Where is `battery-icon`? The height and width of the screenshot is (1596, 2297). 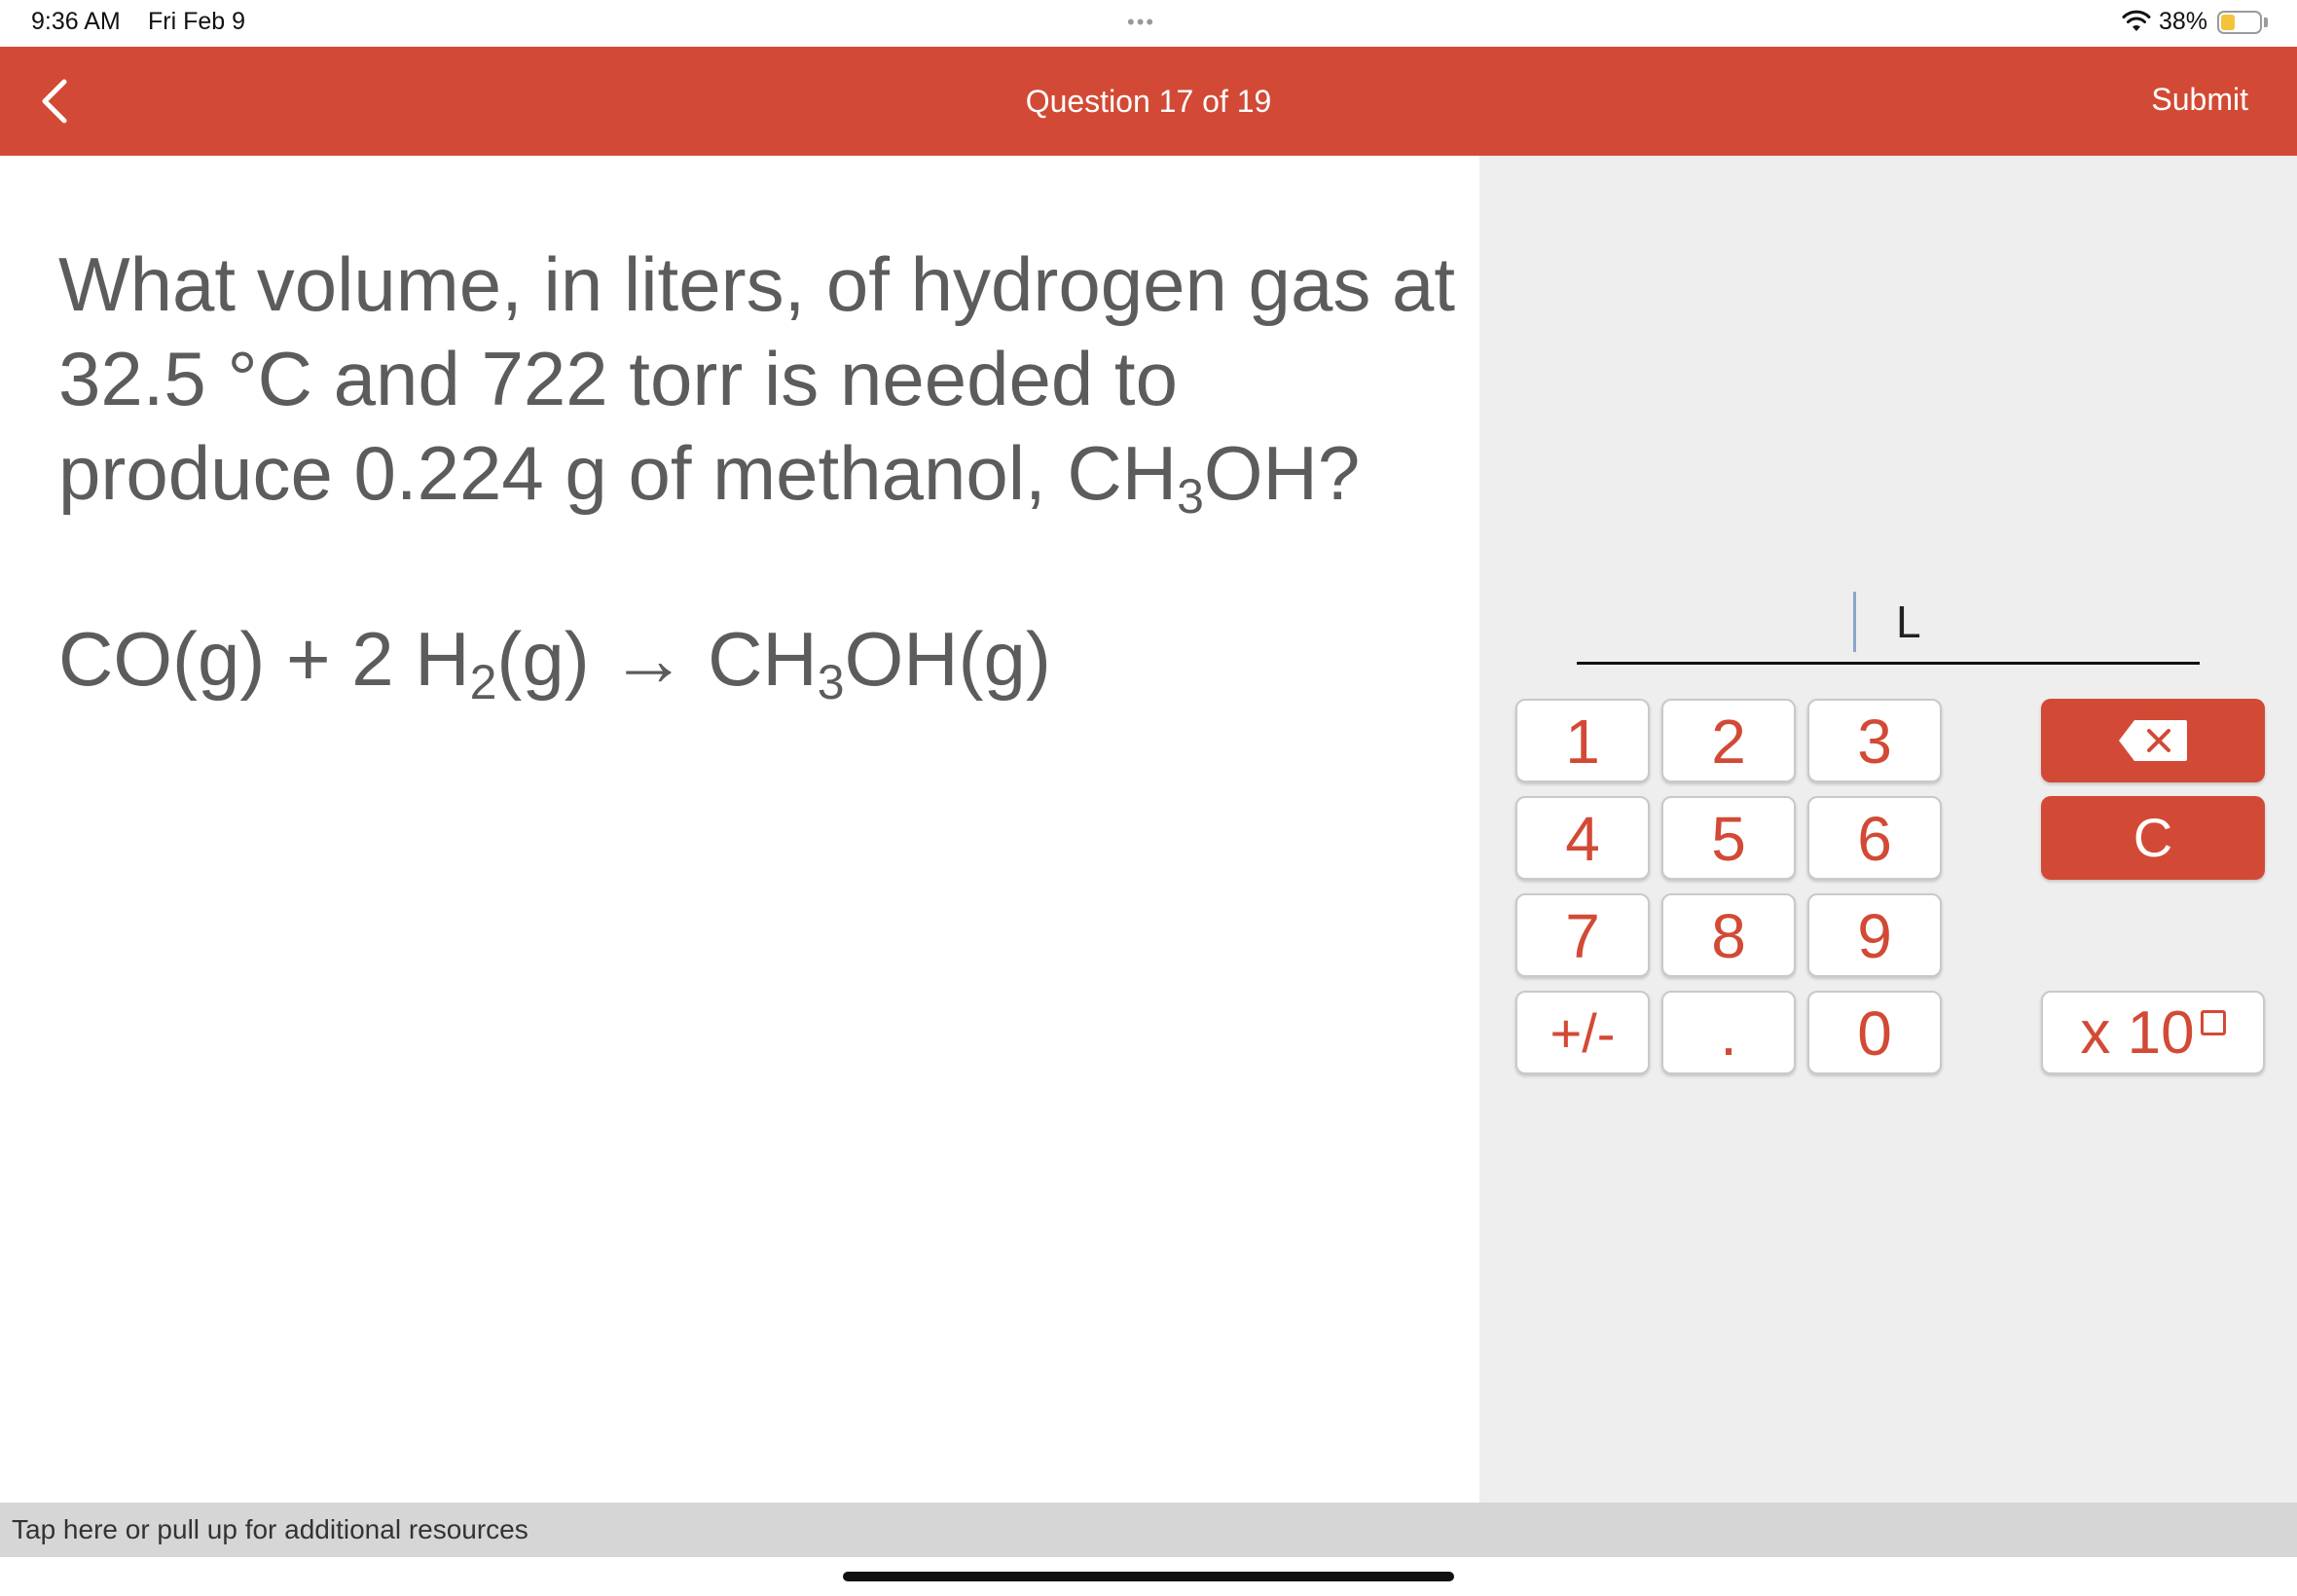
battery-icon is located at coordinates (2239, 22).